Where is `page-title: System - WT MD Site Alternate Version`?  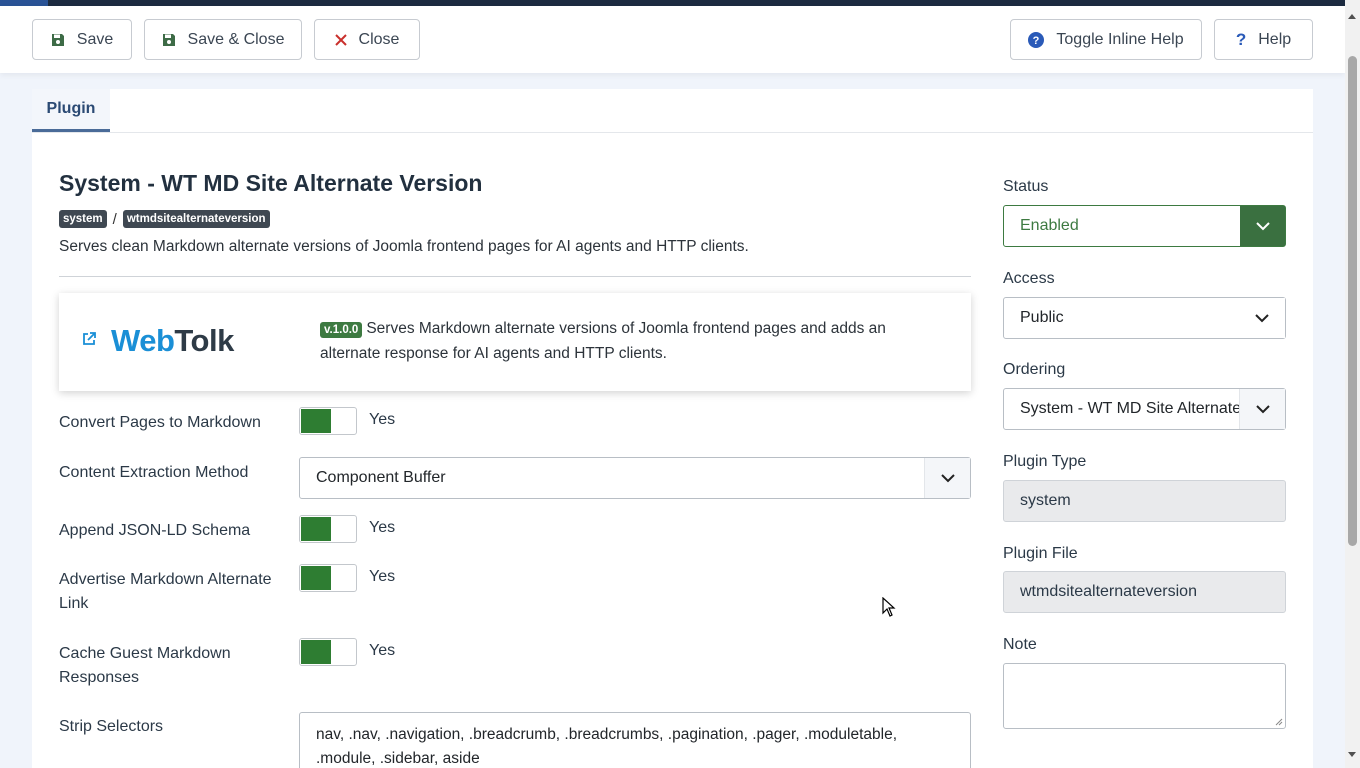 page-title: System - WT MD Site Alternate Version is located at coordinates (271, 183).